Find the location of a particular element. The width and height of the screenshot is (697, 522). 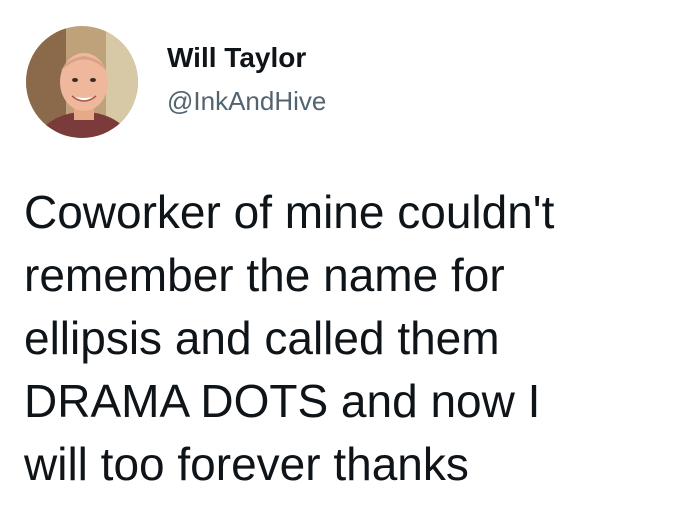

tweet-text-line: ellipsis and called them is located at coordinates (262, 338).